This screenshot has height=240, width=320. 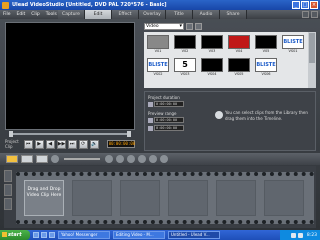 What do you see at coordinates (129, 134) in the screenshot?
I see `trim-end-handle` at bounding box center [129, 134].